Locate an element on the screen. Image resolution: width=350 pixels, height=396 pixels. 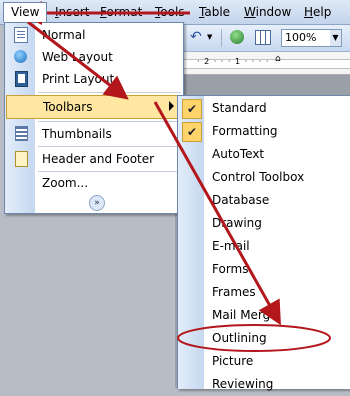
submenu-item-database: Database is located at coordinates (264, 200).